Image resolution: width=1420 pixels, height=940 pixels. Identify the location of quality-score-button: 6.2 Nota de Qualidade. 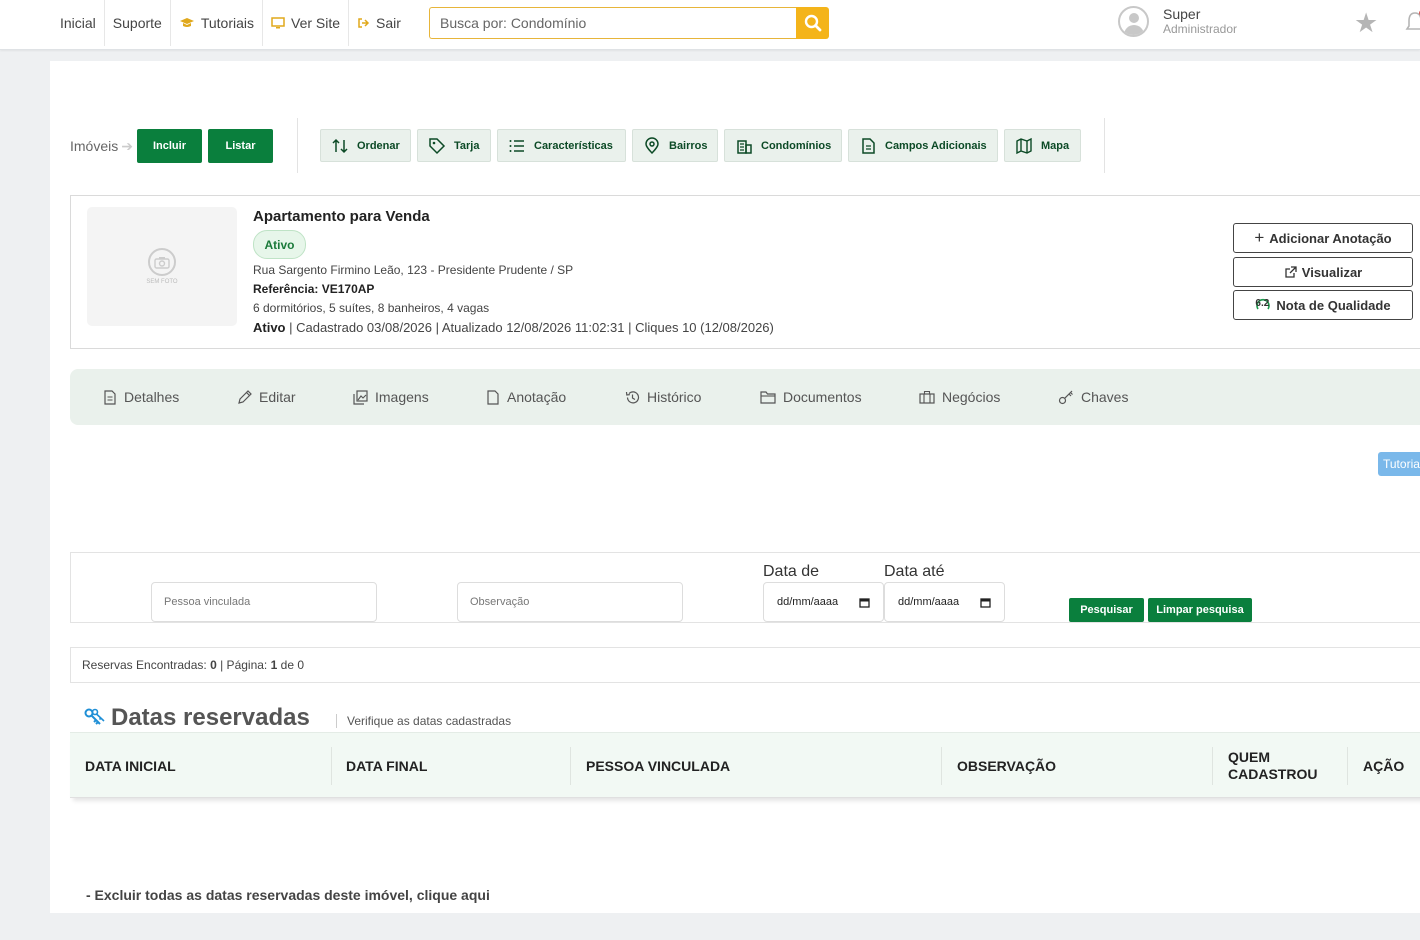
(1323, 305).